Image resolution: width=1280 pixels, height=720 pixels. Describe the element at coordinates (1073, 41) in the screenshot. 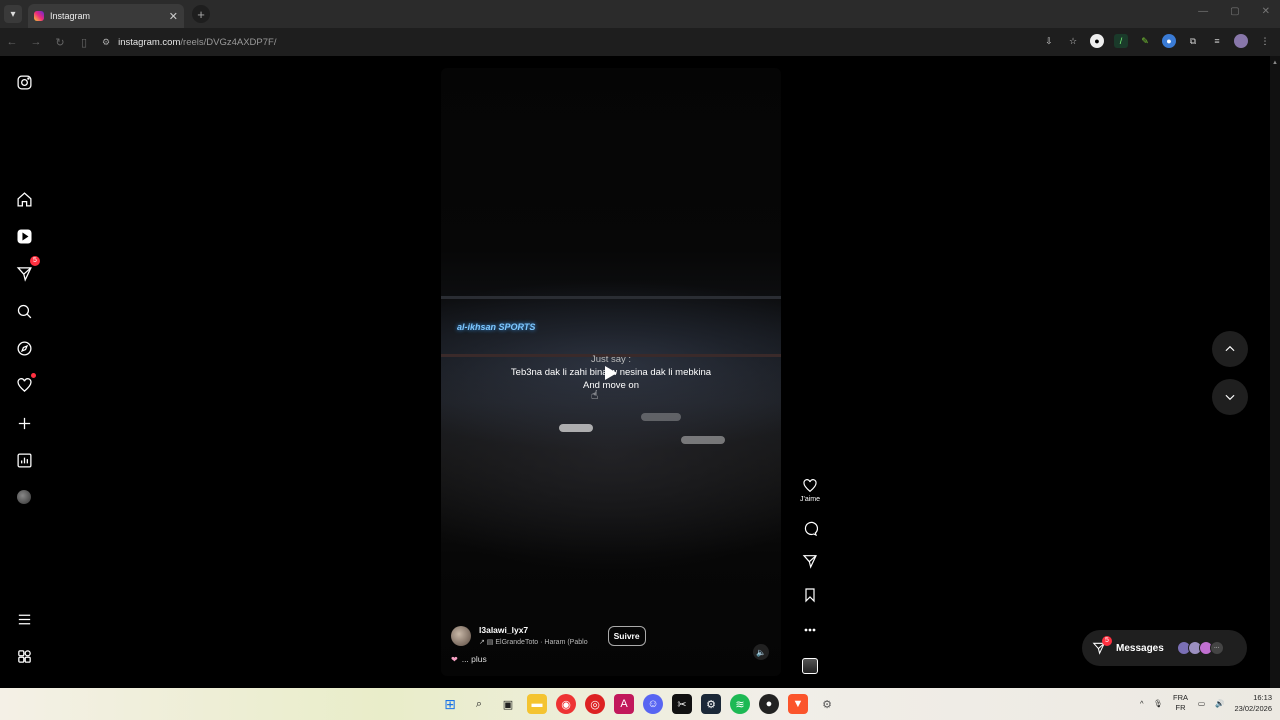

I see `bookmark-star-icon: ☆` at that location.